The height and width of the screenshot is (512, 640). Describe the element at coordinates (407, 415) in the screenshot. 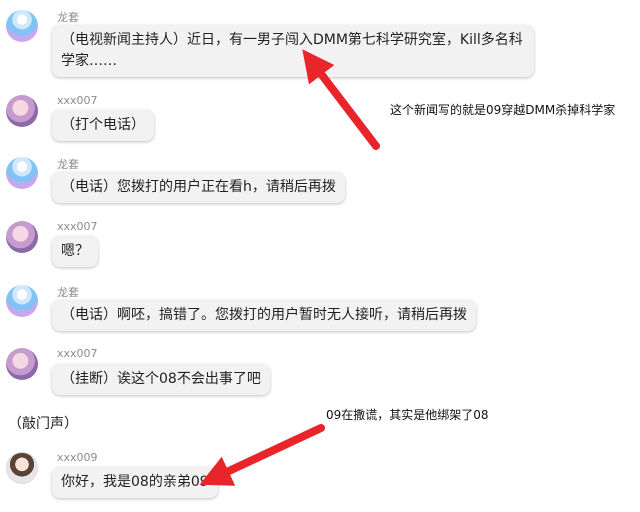

I see `annotation-note: 09在撒谎，其实是他绑架了08` at that location.